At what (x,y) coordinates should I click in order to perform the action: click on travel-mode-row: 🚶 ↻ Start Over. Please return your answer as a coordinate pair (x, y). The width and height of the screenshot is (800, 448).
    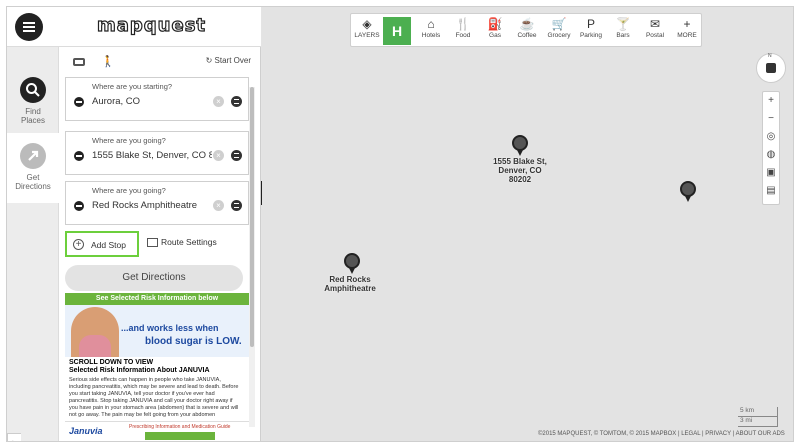
    Looking at the image, I should click on (159, 61).